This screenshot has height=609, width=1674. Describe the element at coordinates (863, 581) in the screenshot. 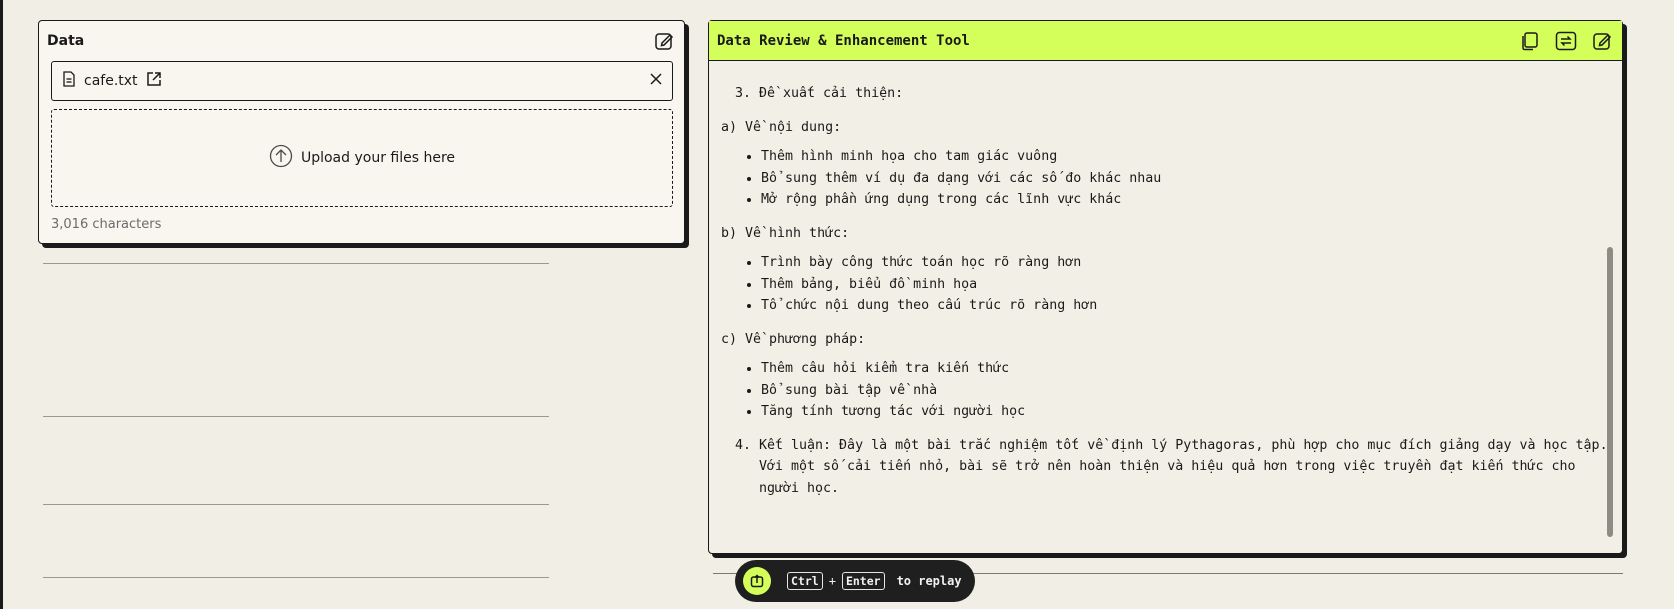

I see `enter-key: Enter` at that location.